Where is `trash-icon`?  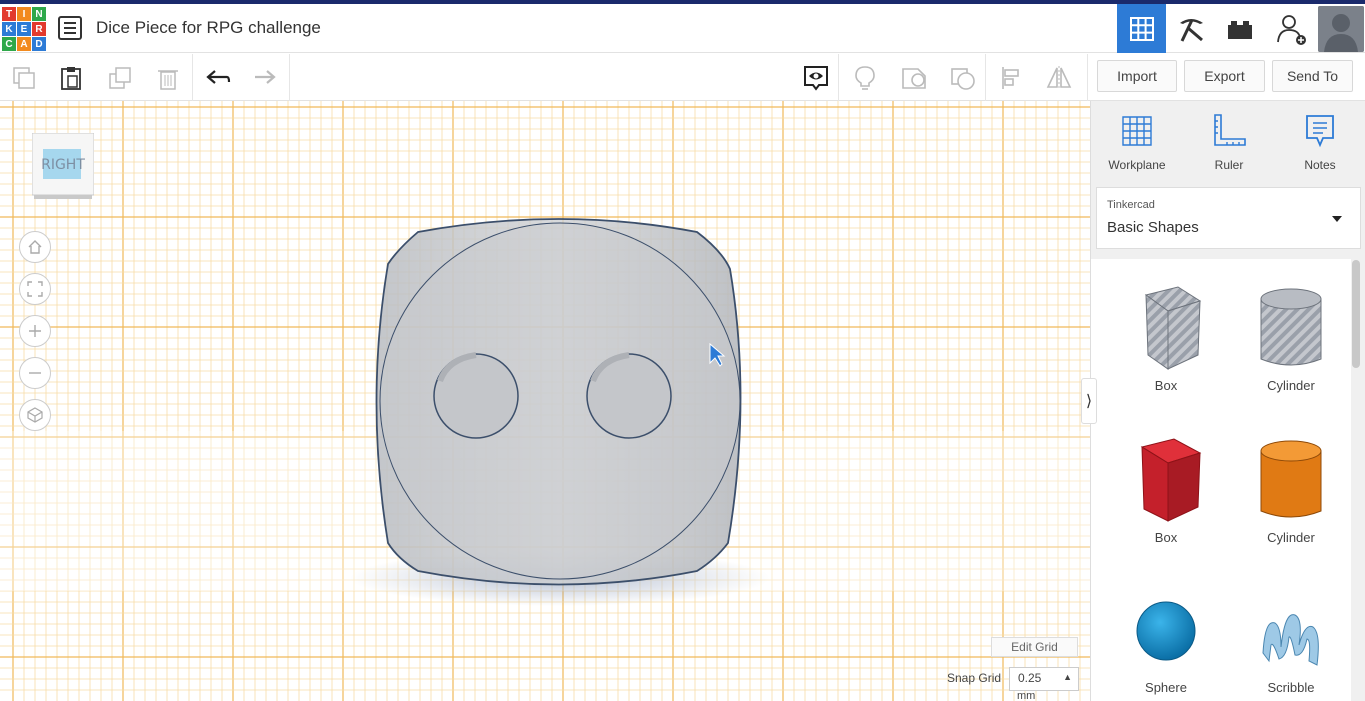 trash-icon is located at coordinates (168, 80).